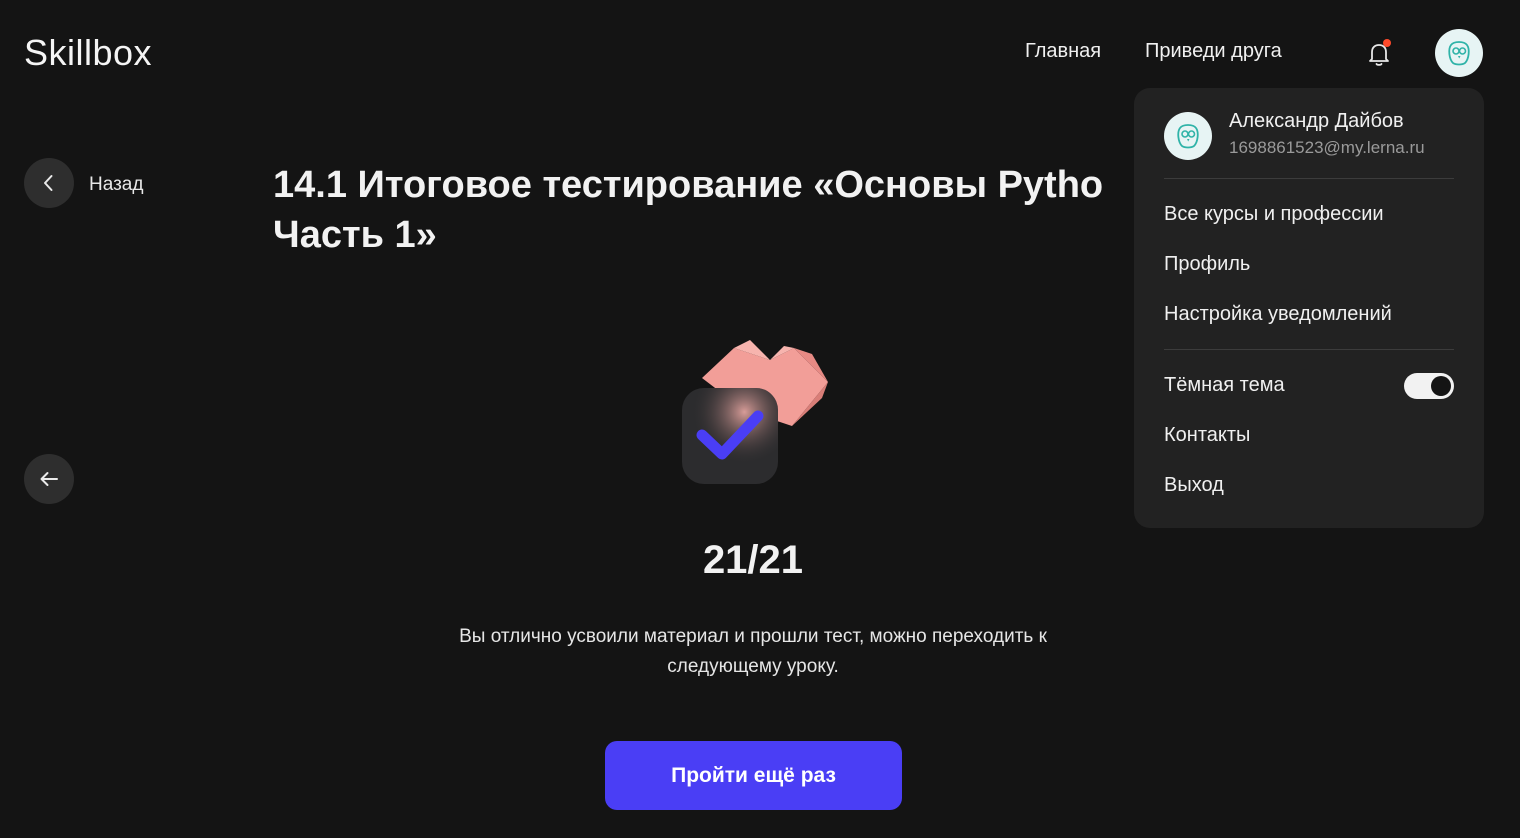  Describe the element at coordinates (1429, 386) in the screenshot. I see `dark-theme-toggle` at that location.